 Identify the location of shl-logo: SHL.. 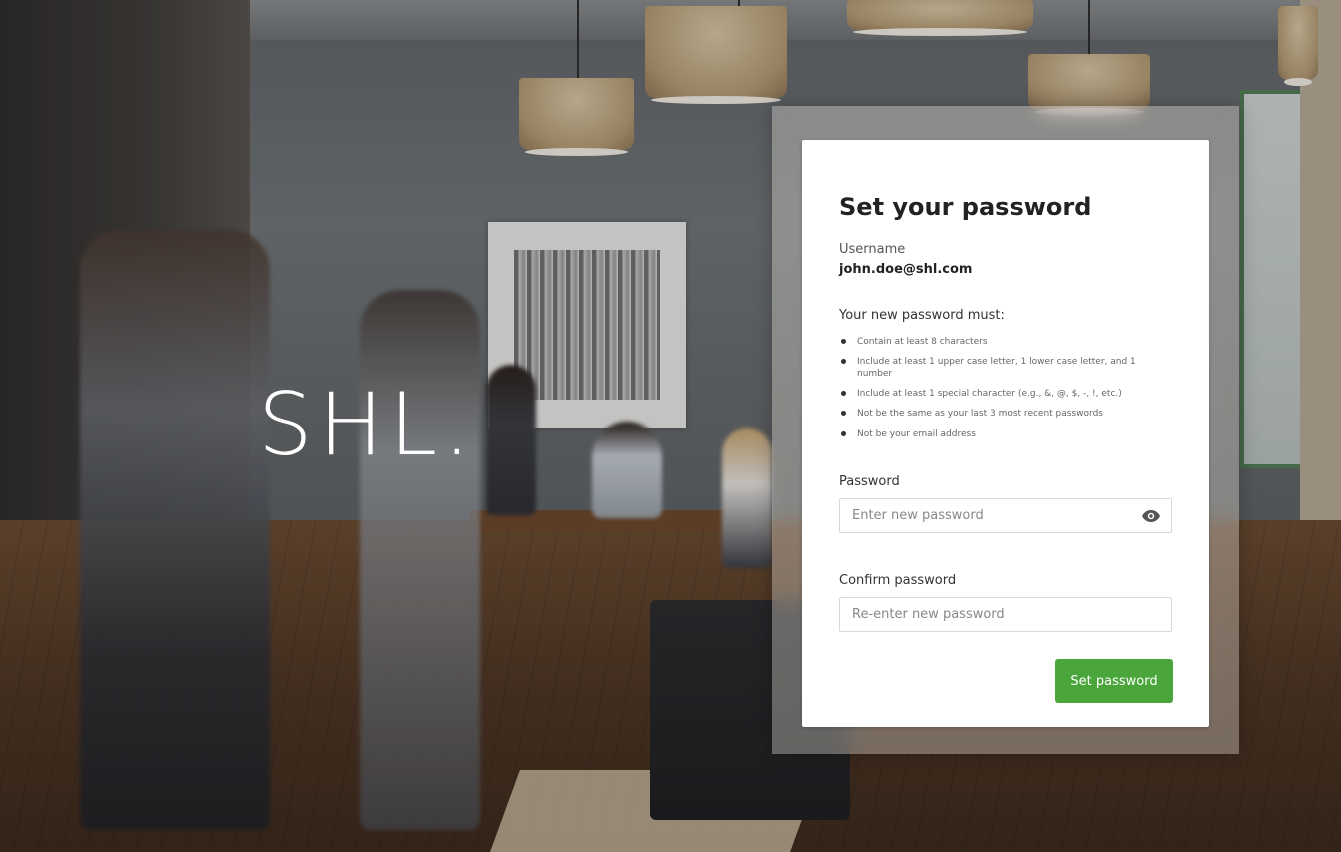
(367, 425).